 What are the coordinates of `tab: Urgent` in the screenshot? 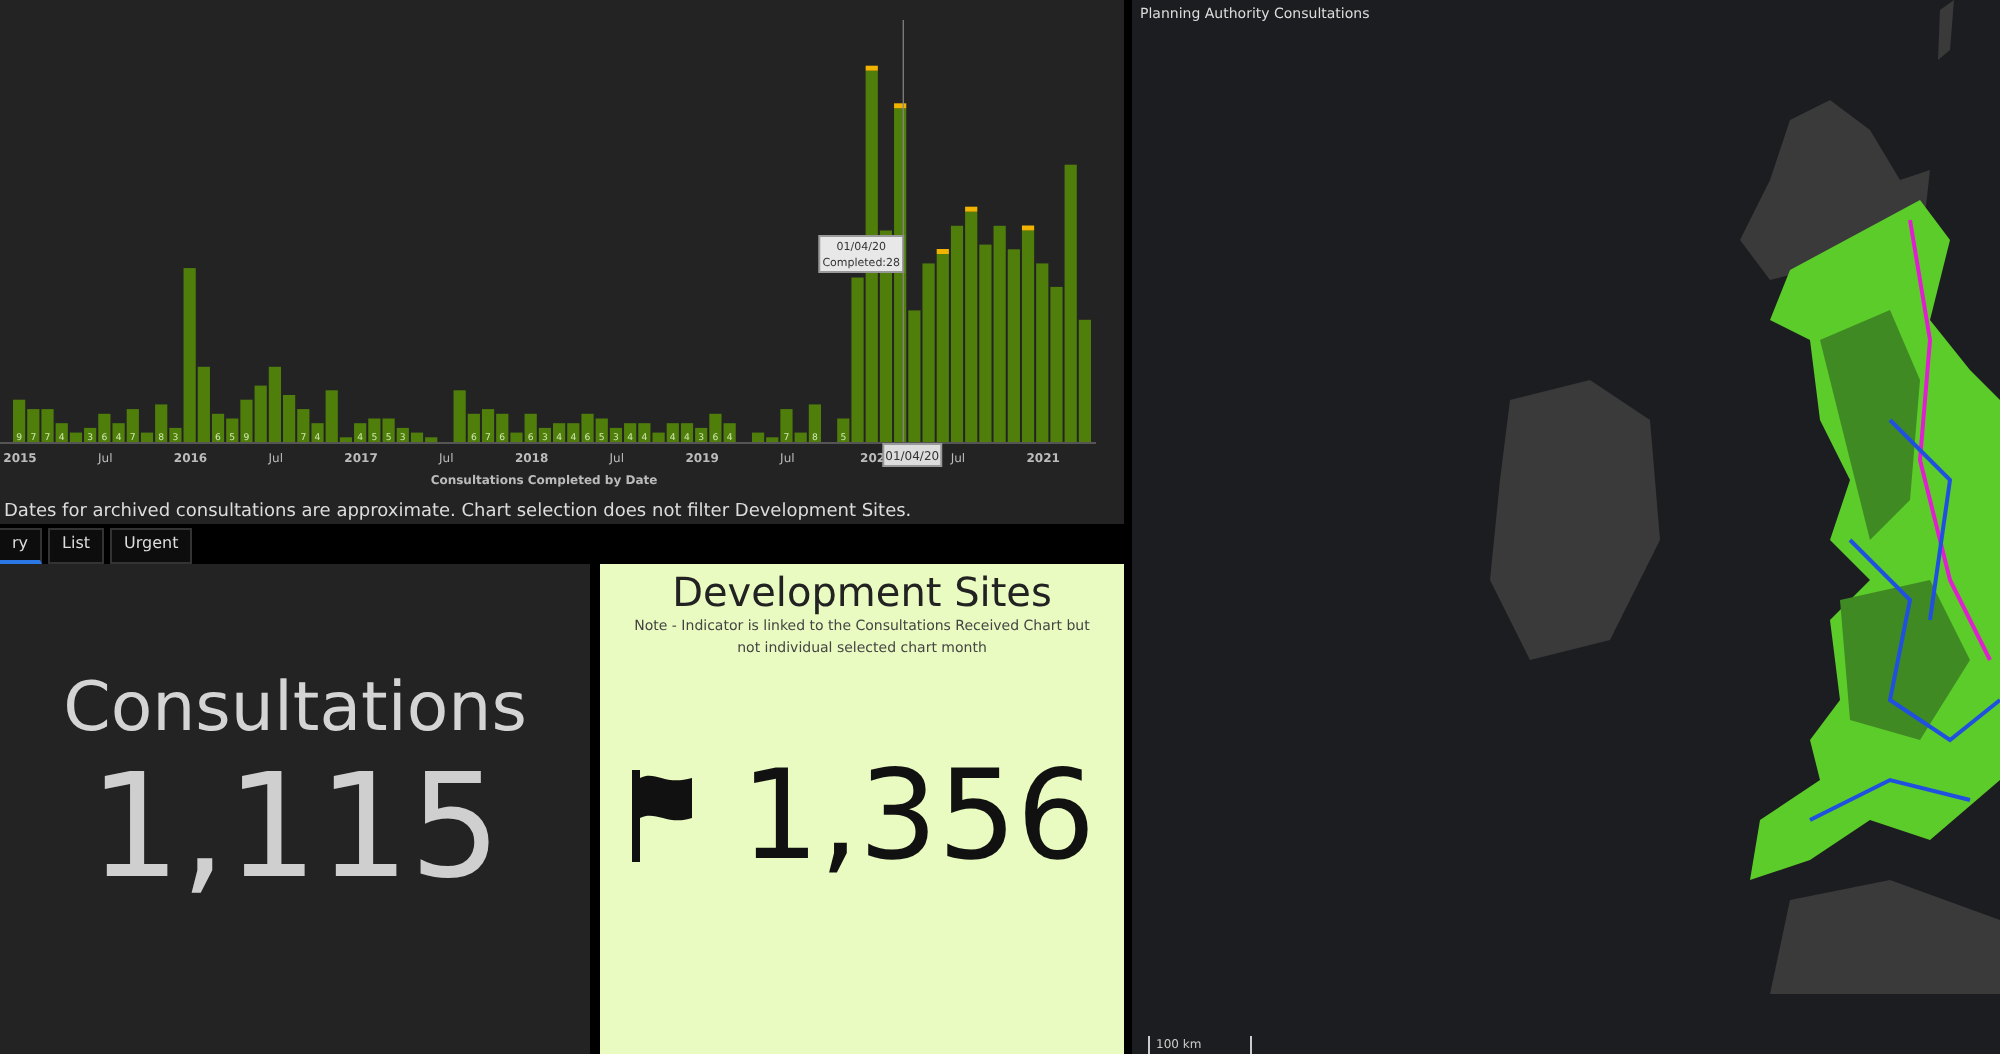 It's located at (151, 546).